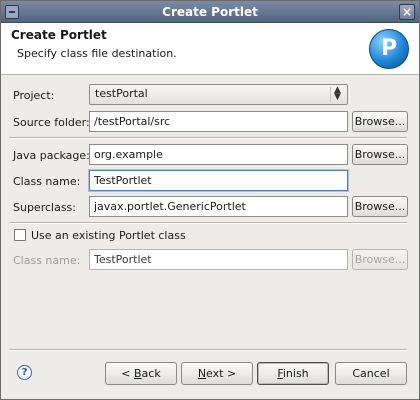 The width and height of the screenshot is (420, 400). I want to click on class-name-label: Class name:, so click(47, 181).